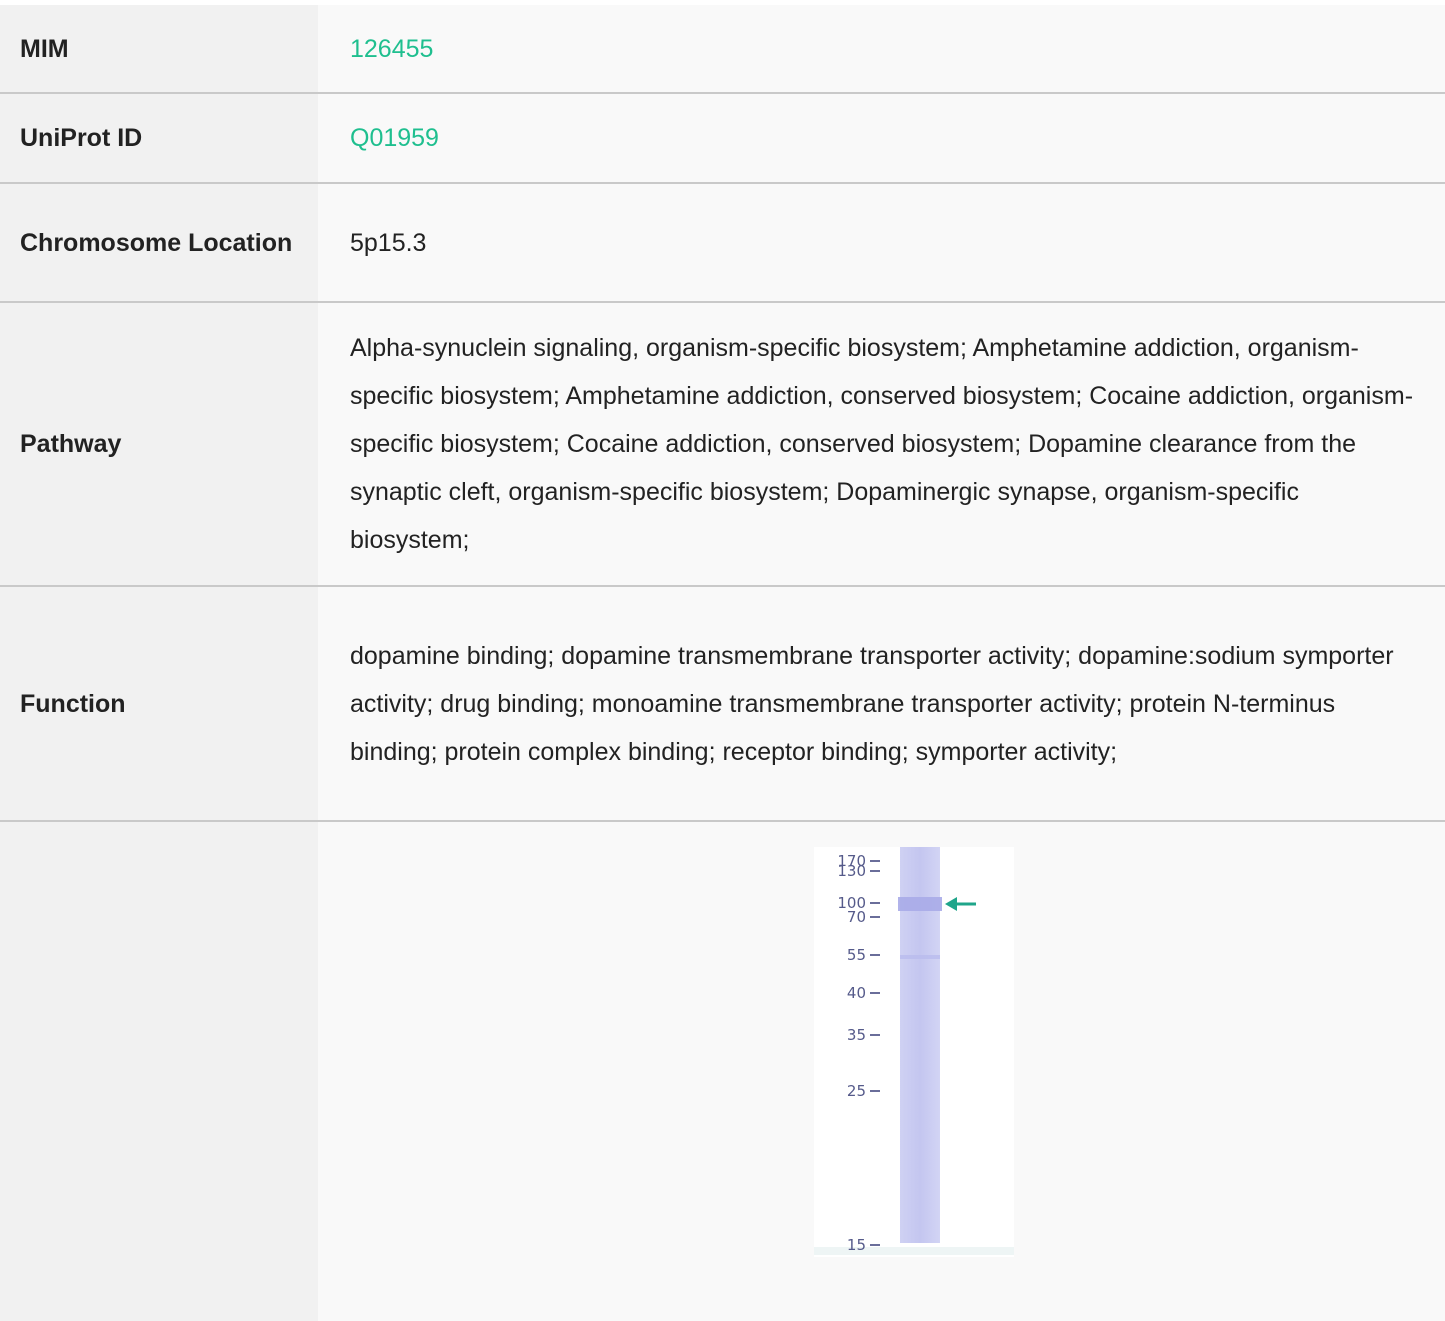  Describe the element at coordinates (914, 1251) in the screenshot. I see `gel-bottom-edge` at that location.